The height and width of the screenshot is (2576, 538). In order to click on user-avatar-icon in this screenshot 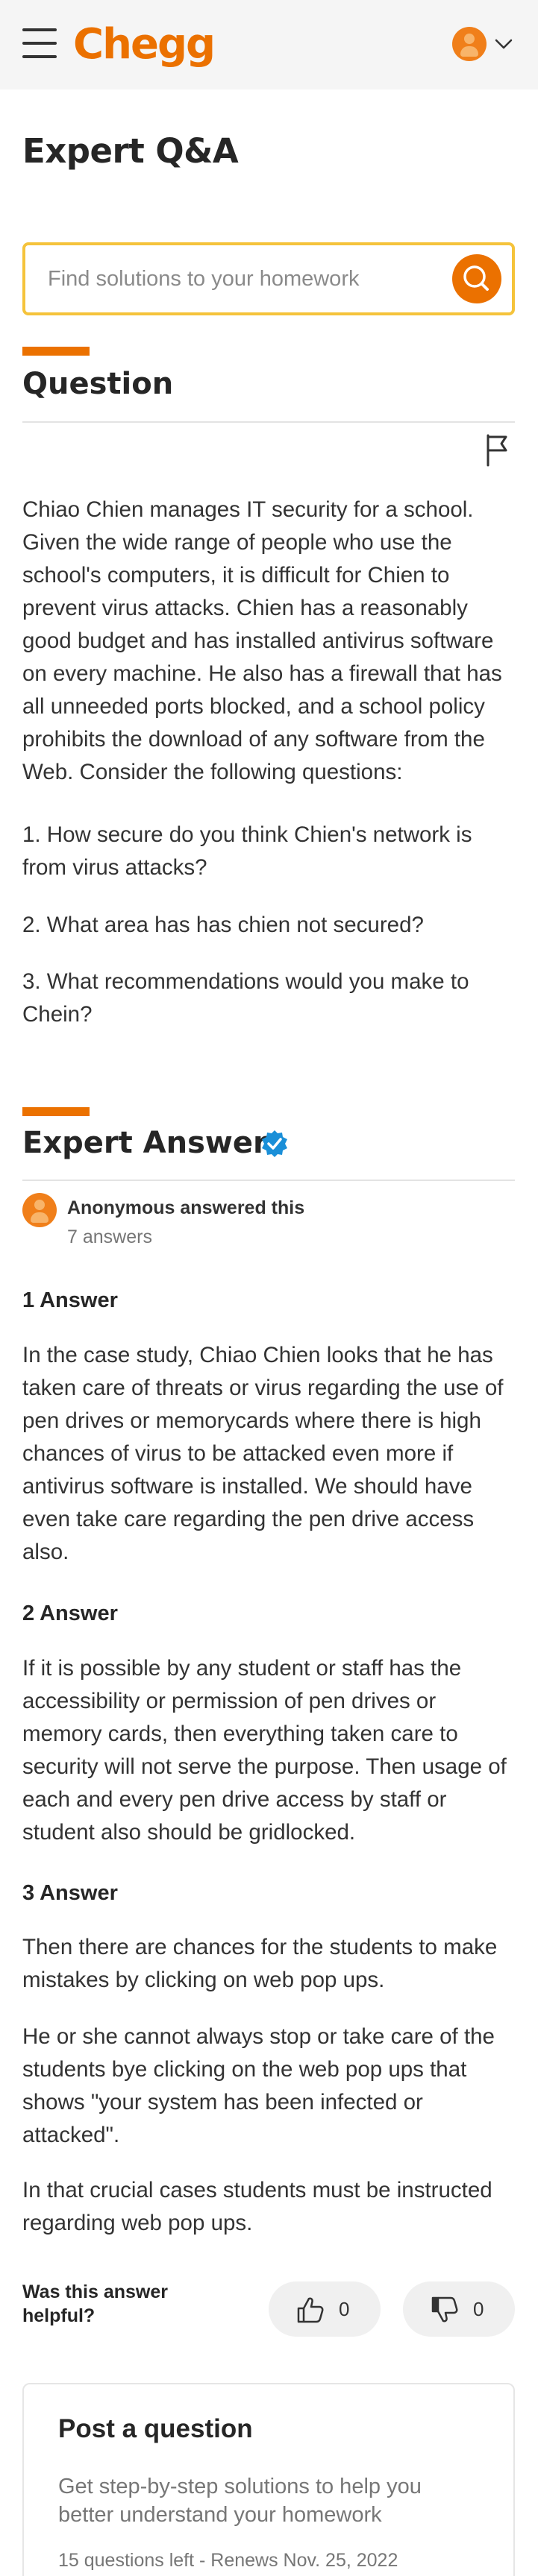, I will do `click(469, 44)`.